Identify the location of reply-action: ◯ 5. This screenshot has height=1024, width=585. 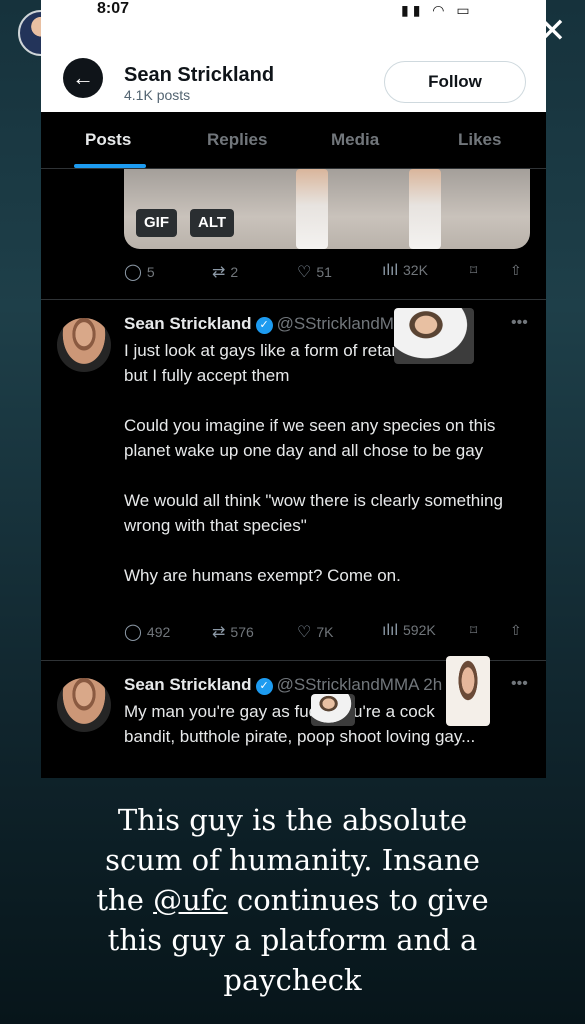
(139, 272).